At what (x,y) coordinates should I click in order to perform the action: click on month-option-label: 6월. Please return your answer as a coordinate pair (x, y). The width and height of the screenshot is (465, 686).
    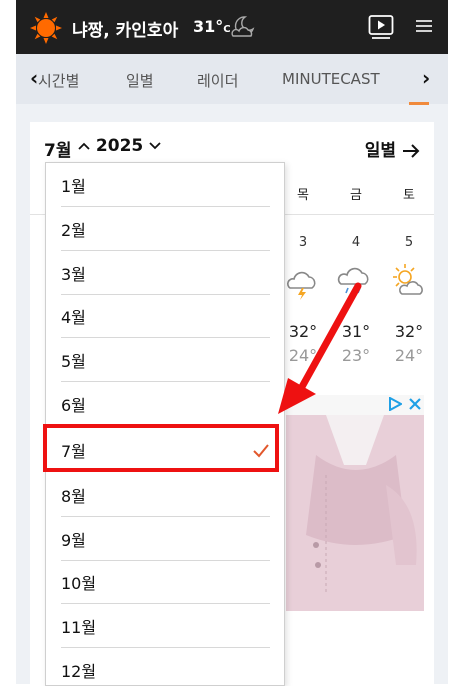
    Looking at the image, I should click on (73, 405).